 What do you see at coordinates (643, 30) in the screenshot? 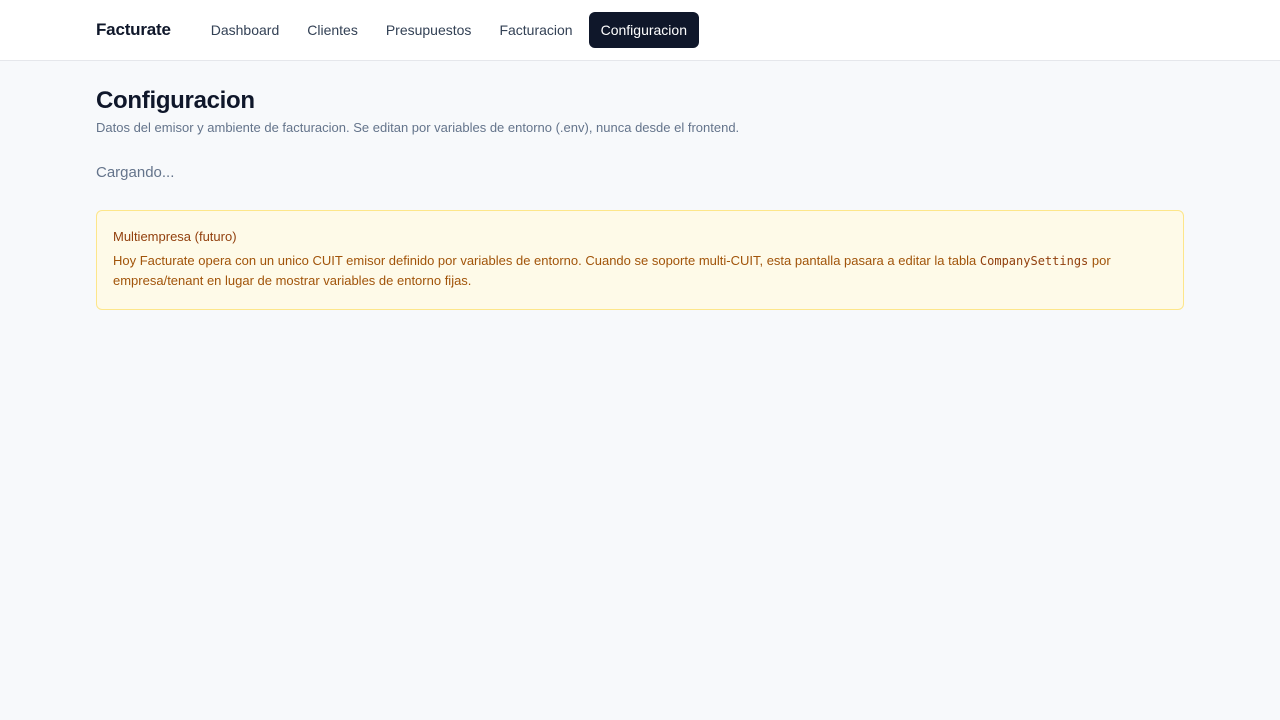
I see `nav-item-configuracion: Configuracion` at bounding box center [643, 30].